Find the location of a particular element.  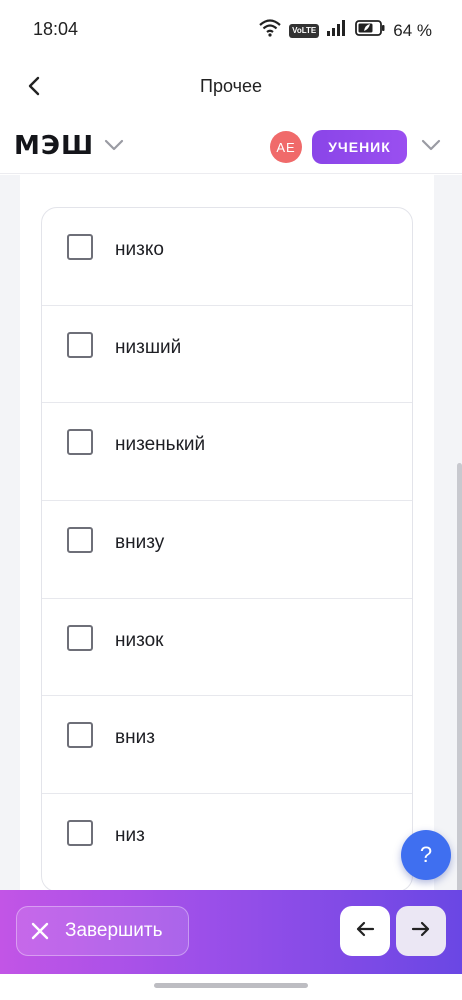

arrow-left-icon is located at coordinates (365, 931).